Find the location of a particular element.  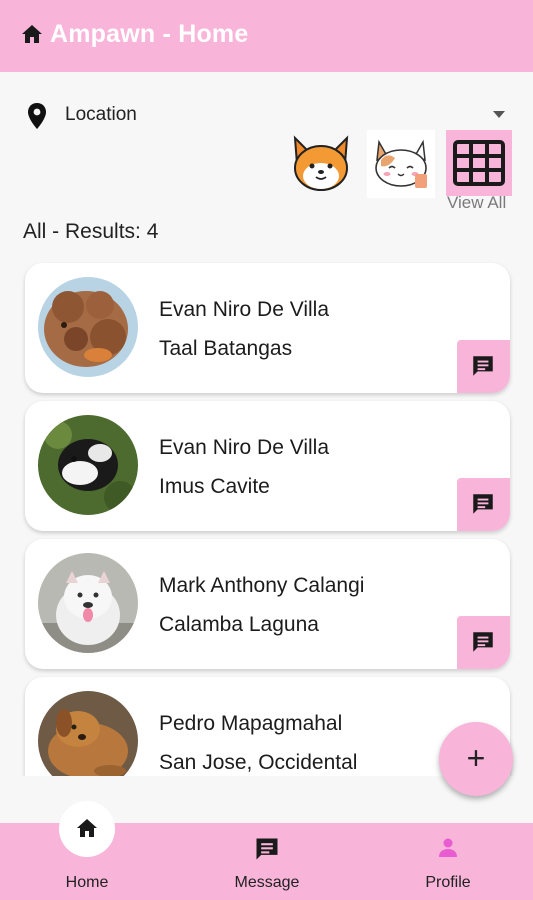

location-dropdown: Location is located at coordinates (264, 116).